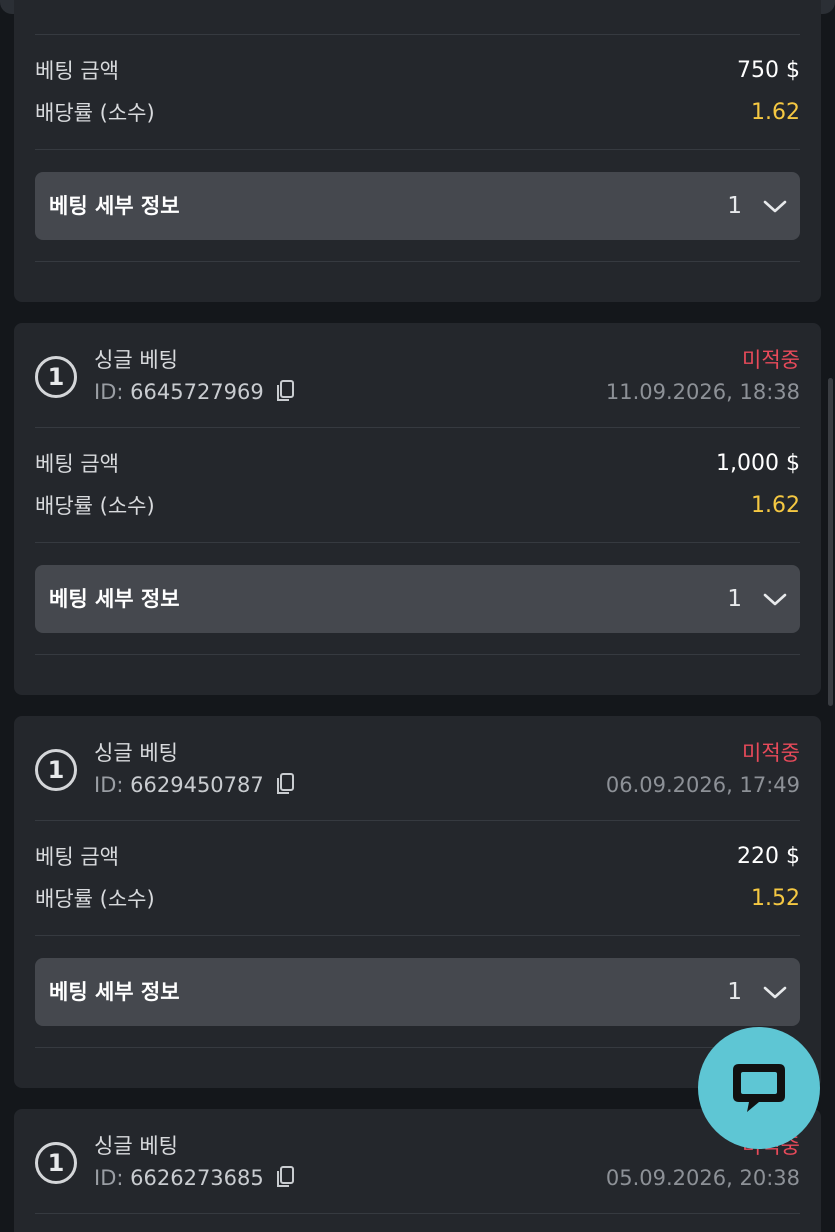 The width and height of the screenshot is (835, 1232). What do you see at coordinates (768, 856) in the screenshot?
I see `amount-value: 220 $` at bounding box center [768, 856].